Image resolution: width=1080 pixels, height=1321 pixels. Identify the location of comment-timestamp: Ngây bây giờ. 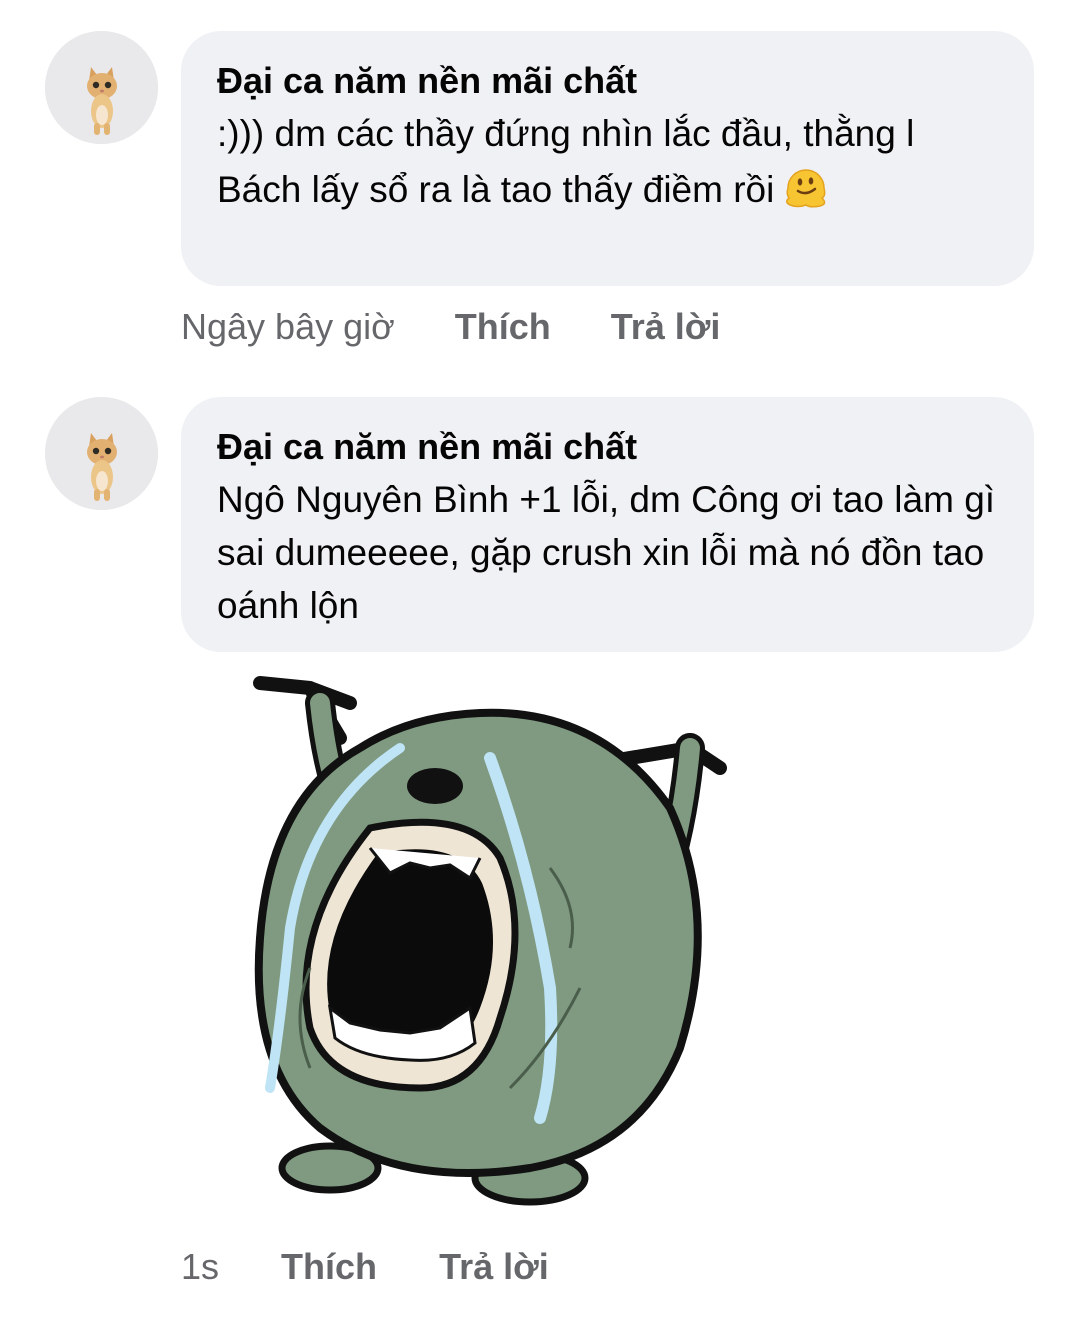
(288, 326).